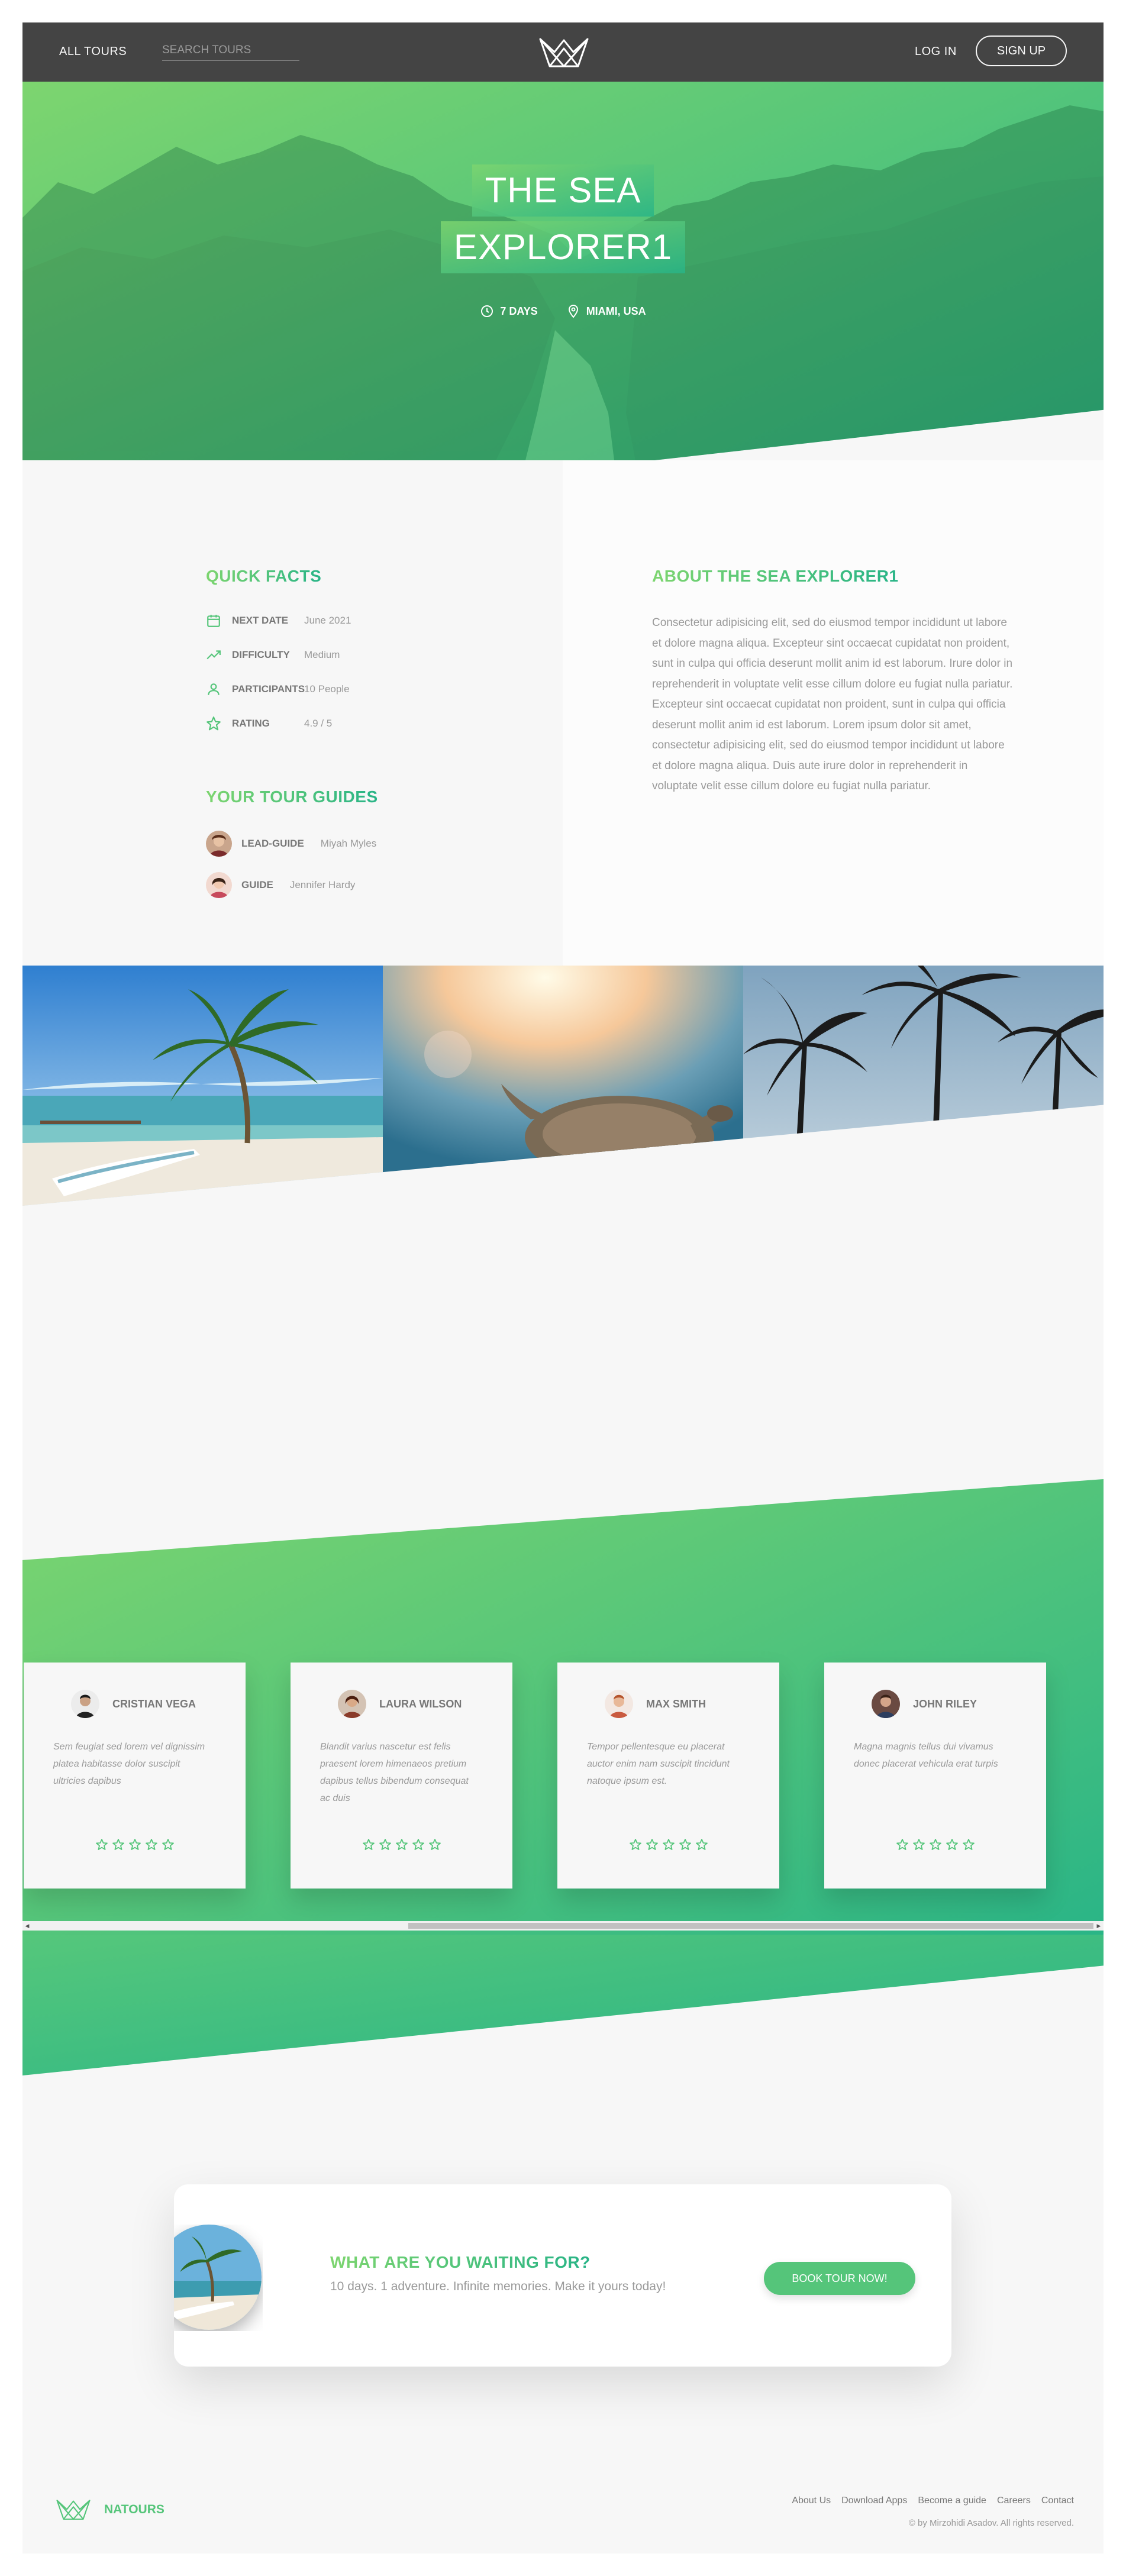 This screenshot has height=2576, width=1126. Describe the element at coordinates (1014, 2501) in the screenshot. I see `footer-link-careers: Careers` at that location.